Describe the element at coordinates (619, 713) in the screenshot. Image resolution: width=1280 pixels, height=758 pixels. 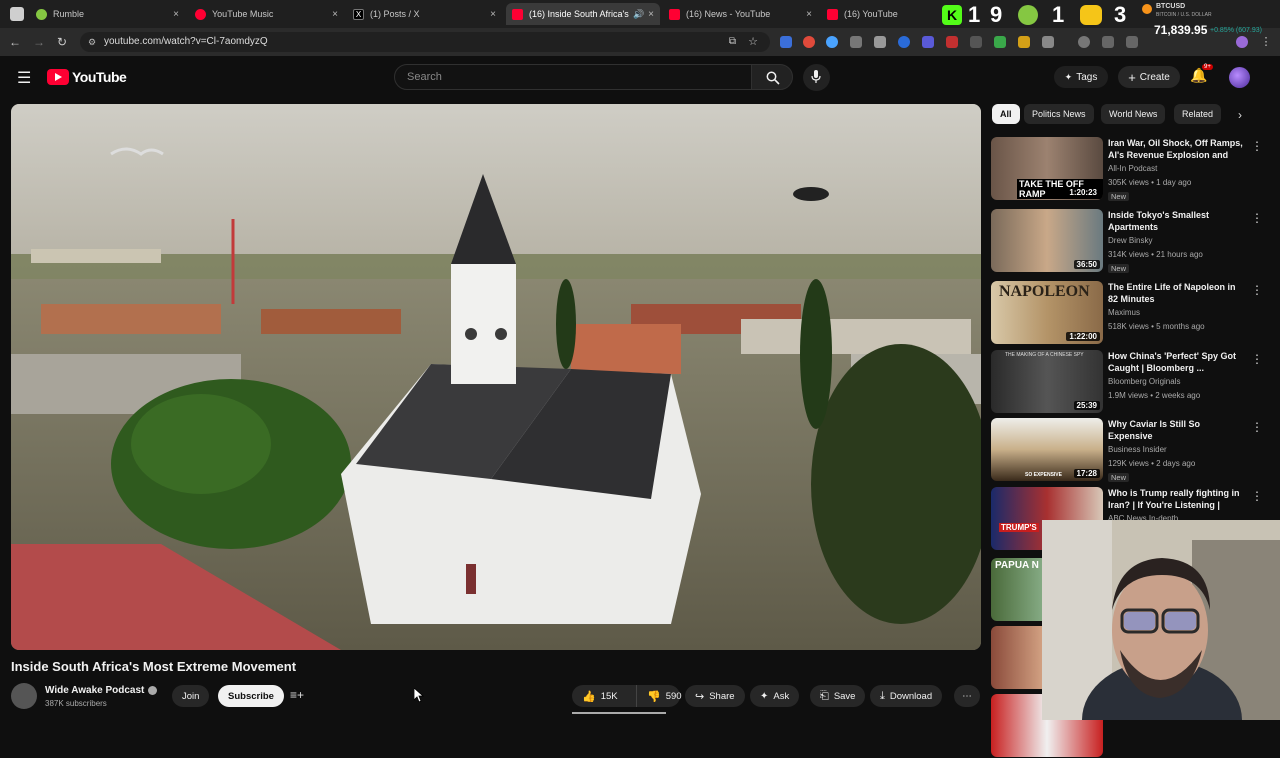
I see `like-underline` at that location.